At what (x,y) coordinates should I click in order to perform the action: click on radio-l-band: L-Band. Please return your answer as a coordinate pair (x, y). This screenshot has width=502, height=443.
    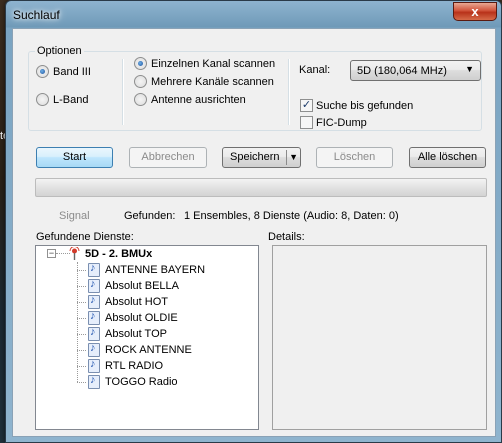
    Looking at the image, I should click on (62, 99).